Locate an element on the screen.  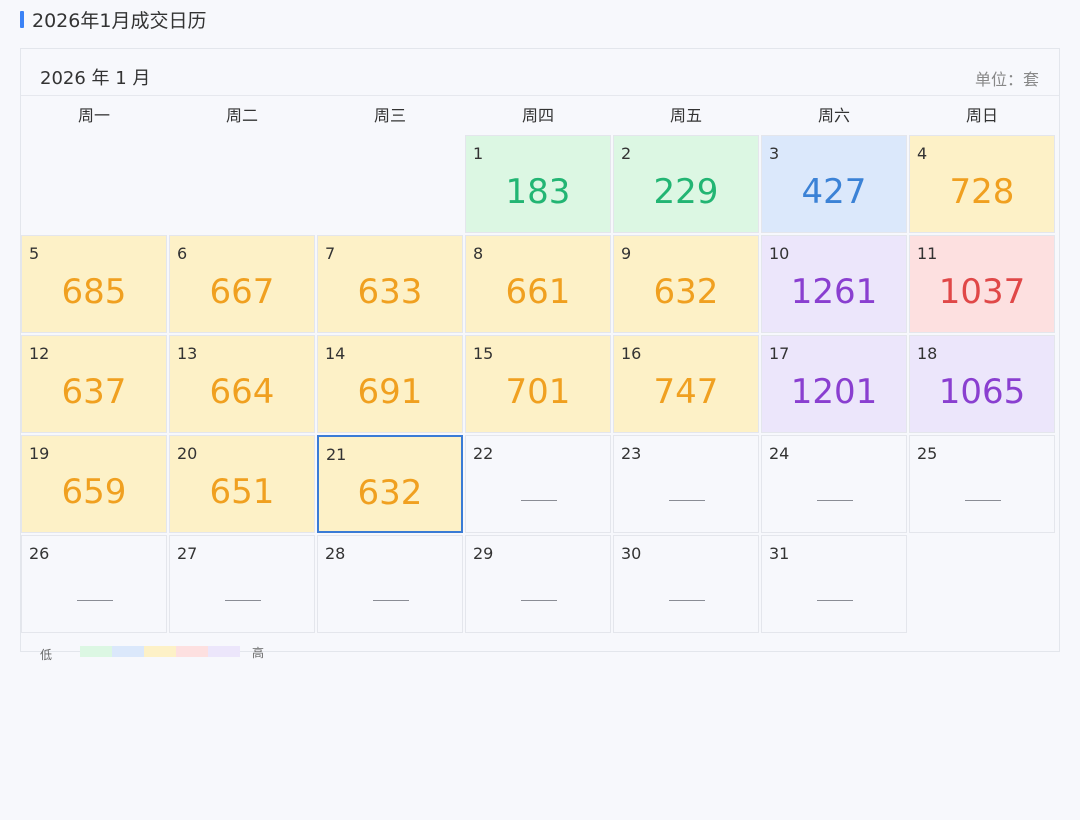
deal-count: 637 is located at coordinates (94, 392).